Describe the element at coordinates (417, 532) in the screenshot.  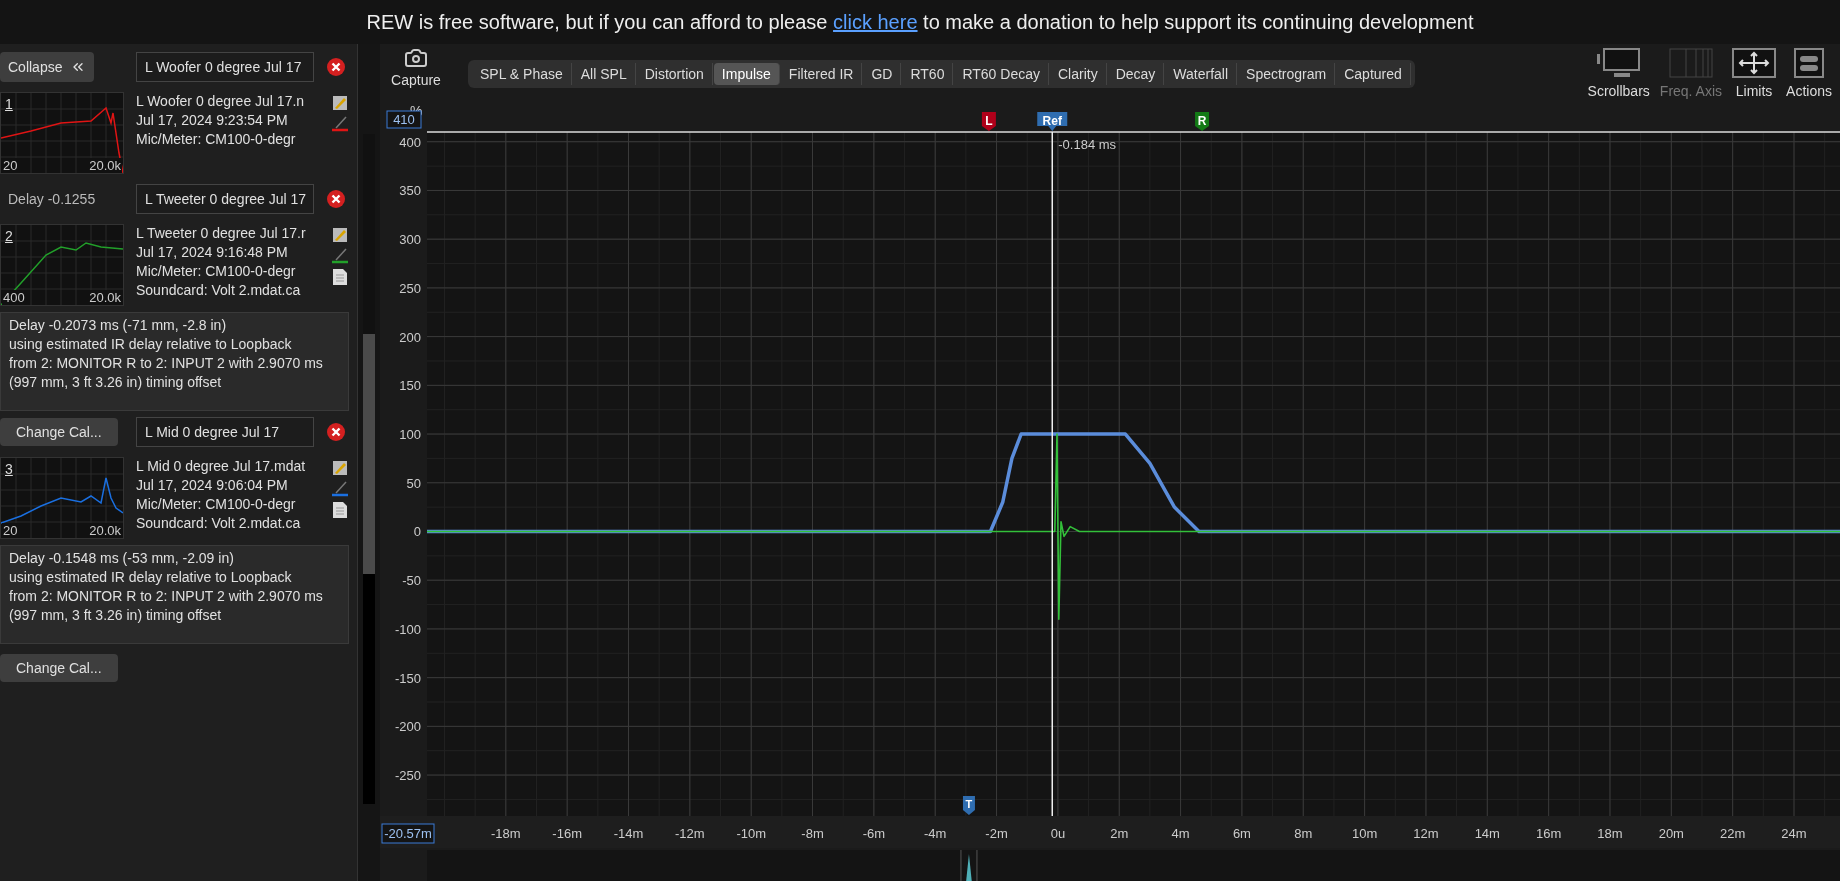
I see `y-tick-label: 0` at that location.